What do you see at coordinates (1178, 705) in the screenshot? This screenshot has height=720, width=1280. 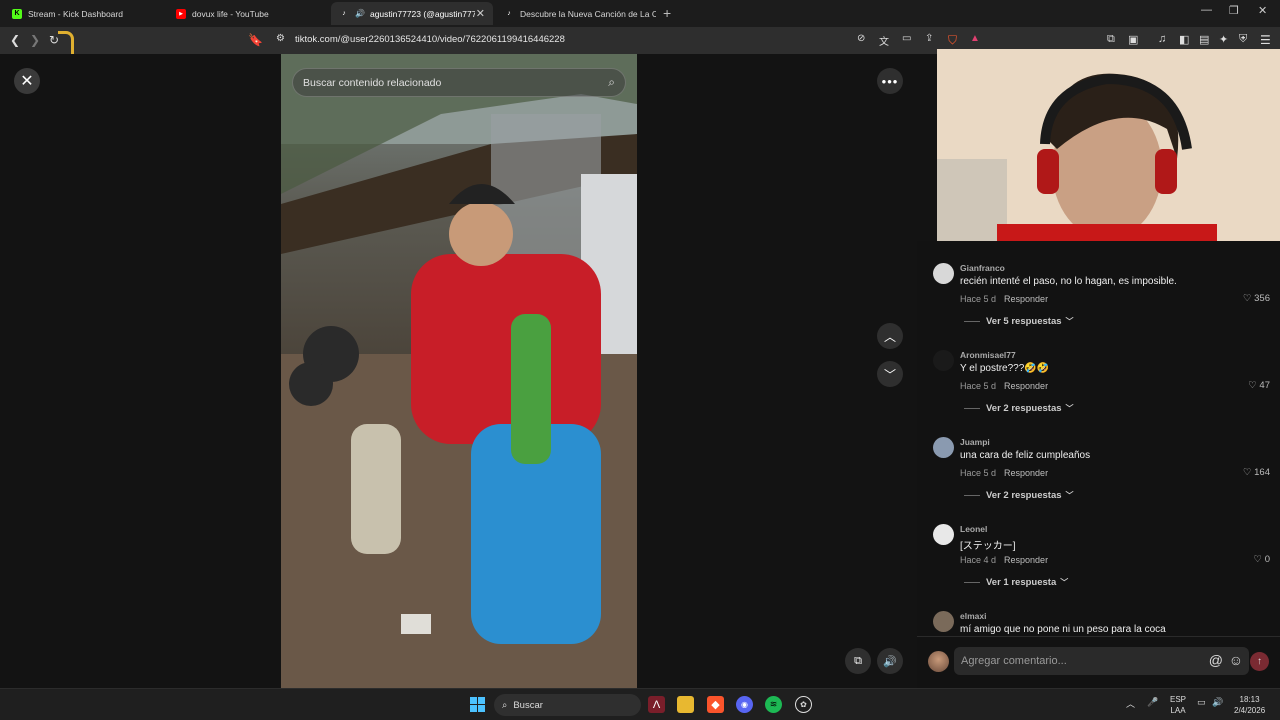 I see `language-indicator: ESP LAA` at bounding box center [1178, 705].